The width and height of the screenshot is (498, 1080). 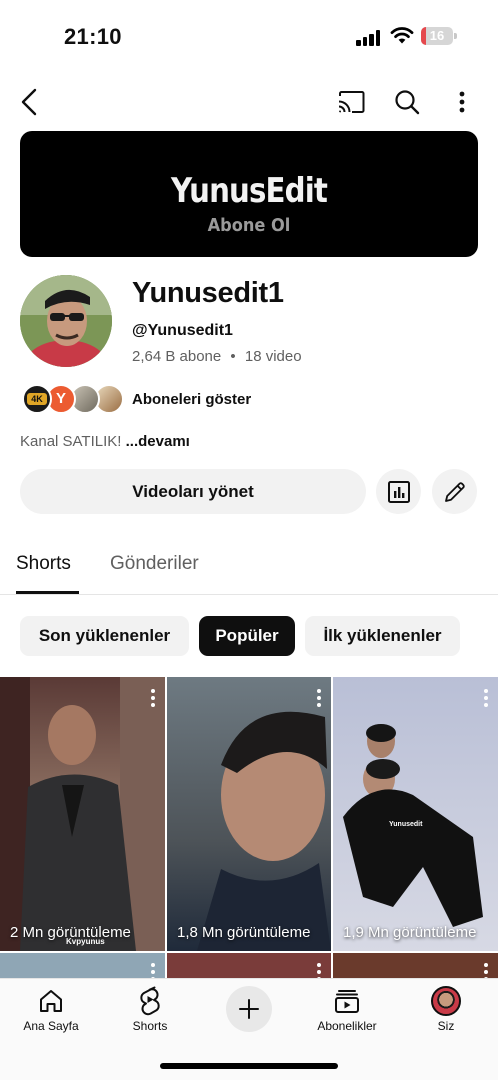 I want to click on cast-button, so click(x=351, y=102).